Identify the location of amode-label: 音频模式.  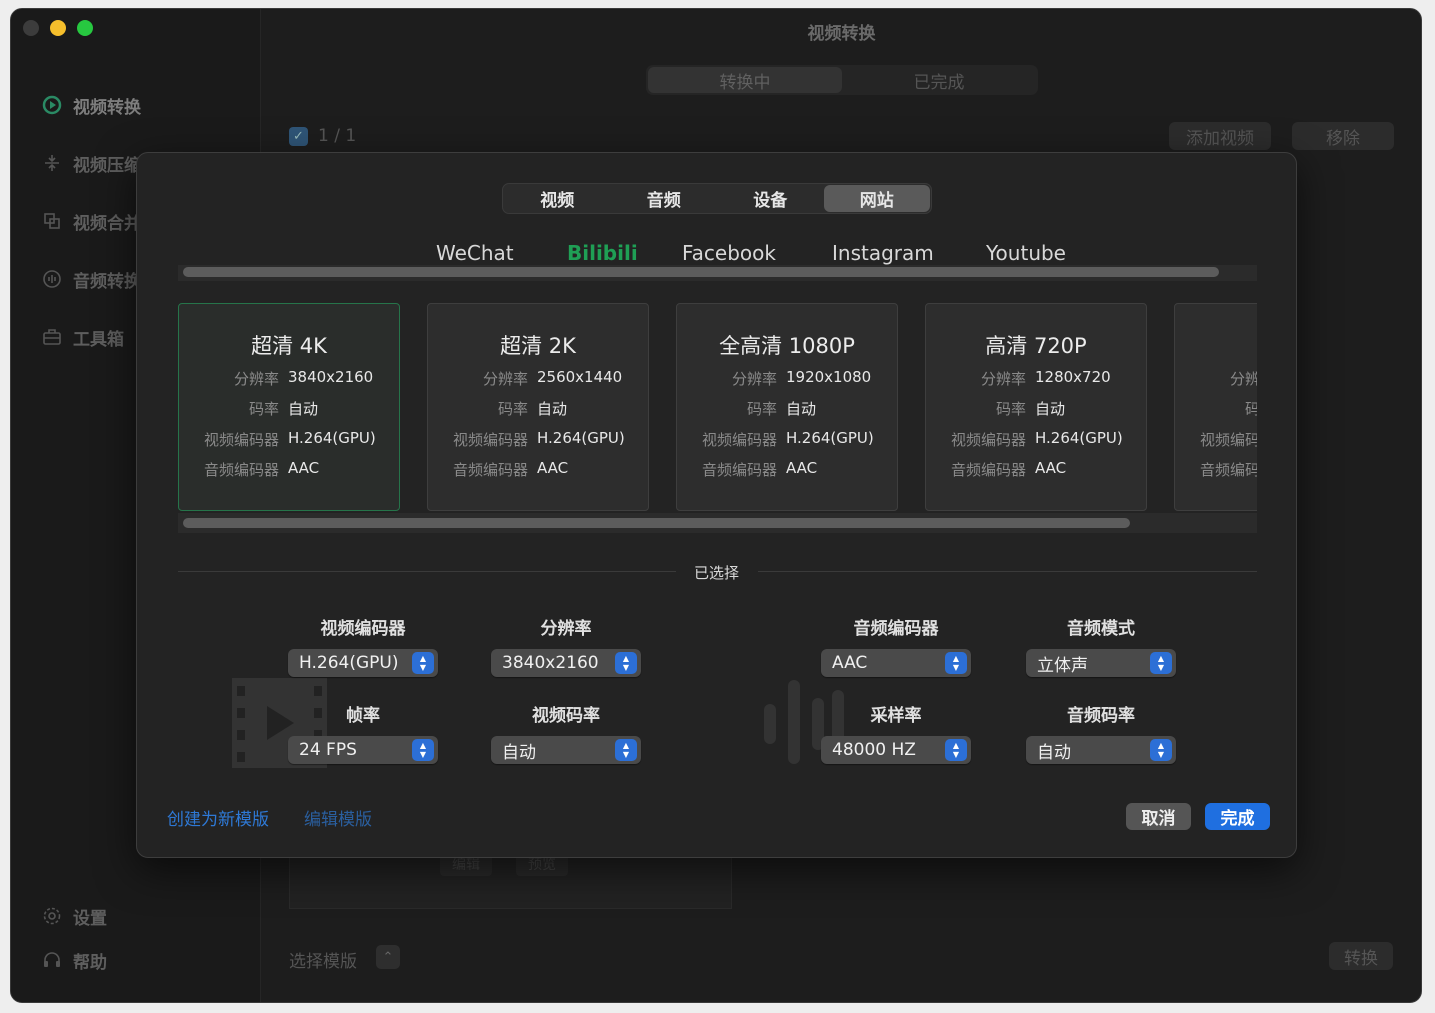
(1101, 629).